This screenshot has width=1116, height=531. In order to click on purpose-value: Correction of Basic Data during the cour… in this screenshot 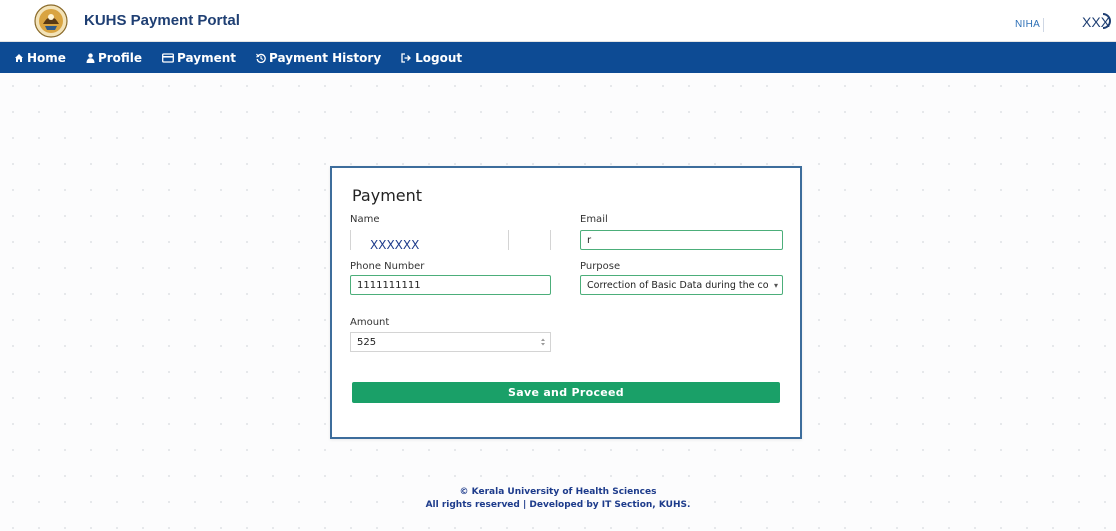, I will do `click(677, 285)`.